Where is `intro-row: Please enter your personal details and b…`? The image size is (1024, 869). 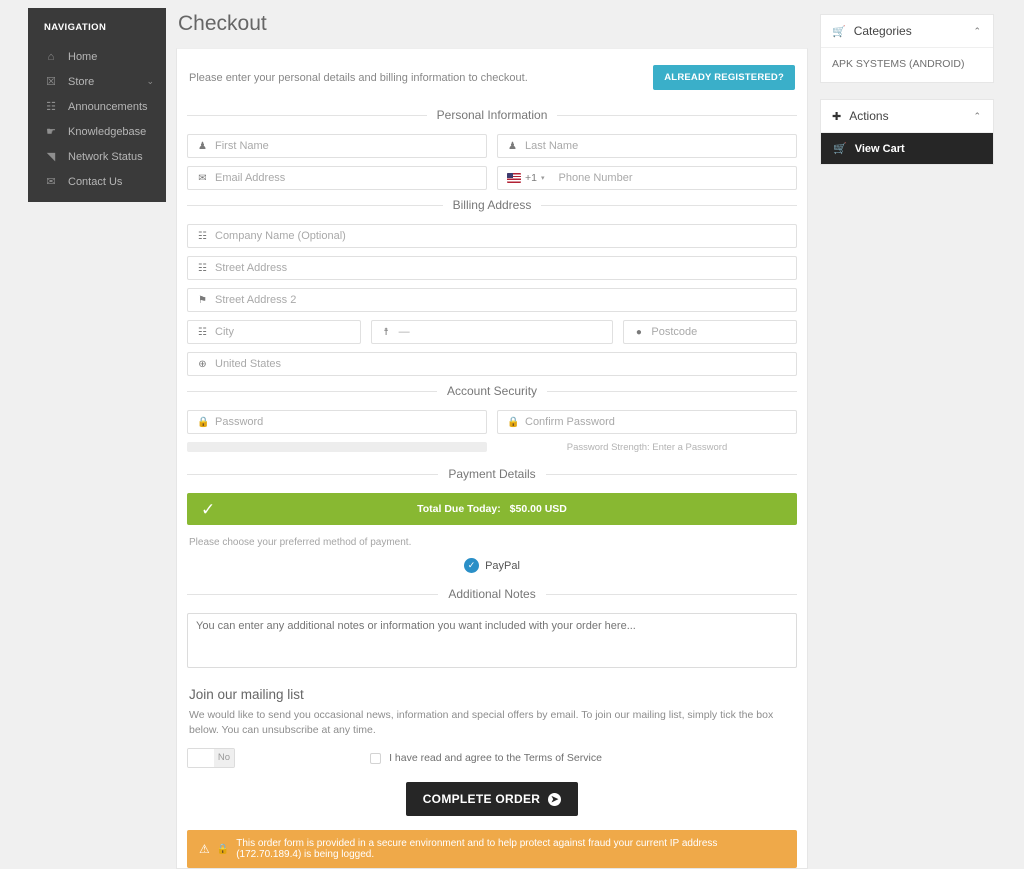 intro-row: Please enter your personal details and b… is located at coordinates (492, 83).